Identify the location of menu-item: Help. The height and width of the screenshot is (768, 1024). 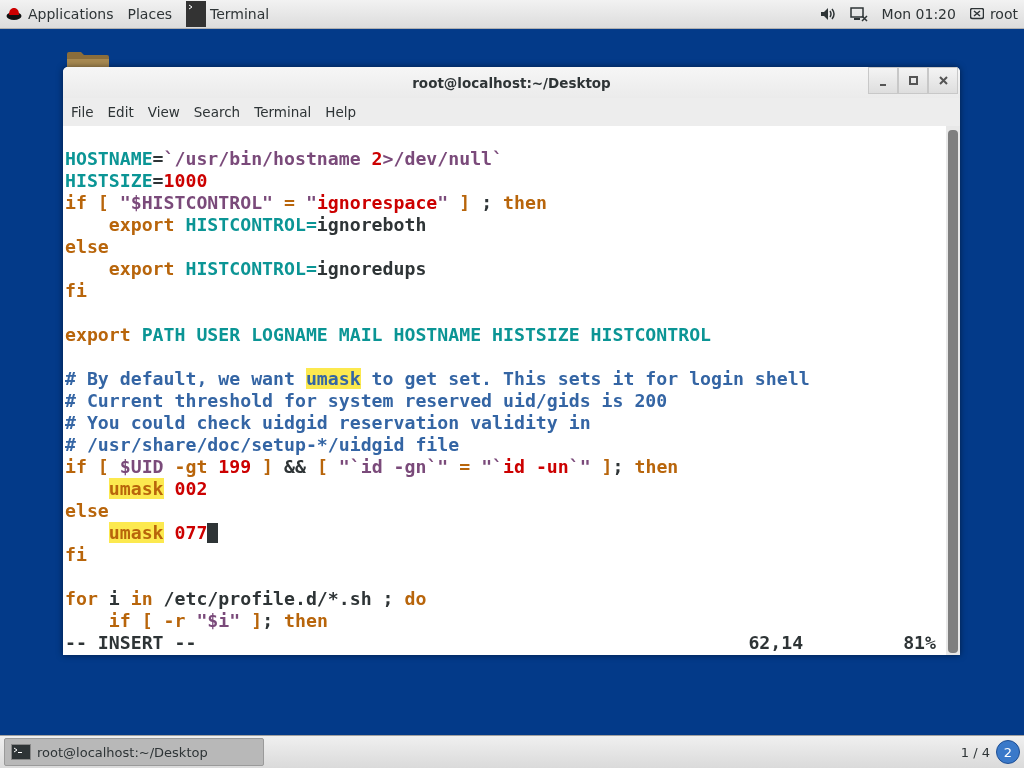
(341, 112).